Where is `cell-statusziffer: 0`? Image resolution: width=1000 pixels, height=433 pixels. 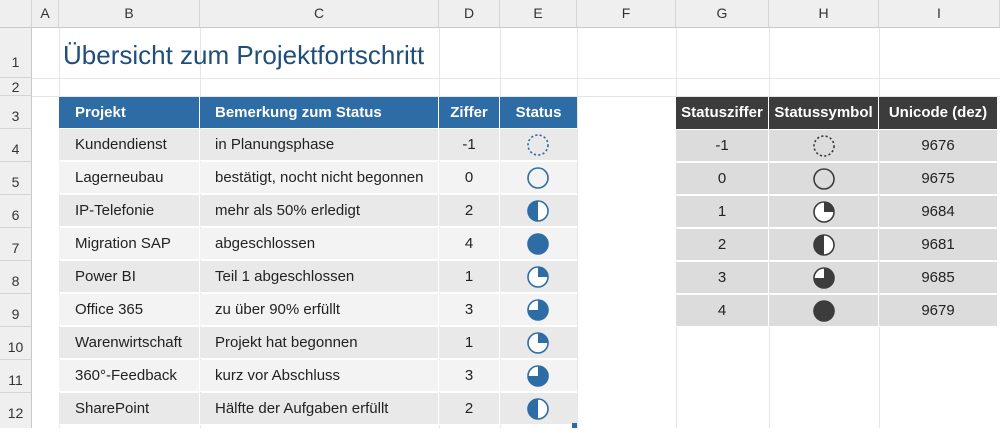 cell-statusziffer: 0 is located at coordinates (722, 179).